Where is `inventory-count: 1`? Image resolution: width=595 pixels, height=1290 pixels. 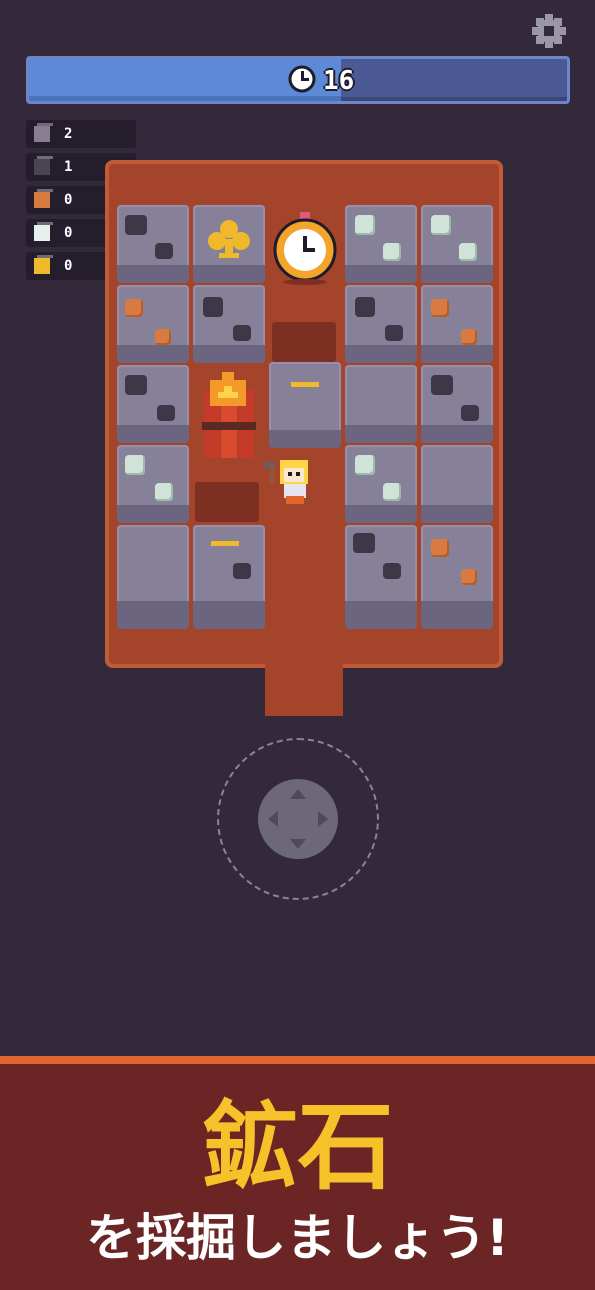 inventory-count: 1 is located at coordinates (68, 167).